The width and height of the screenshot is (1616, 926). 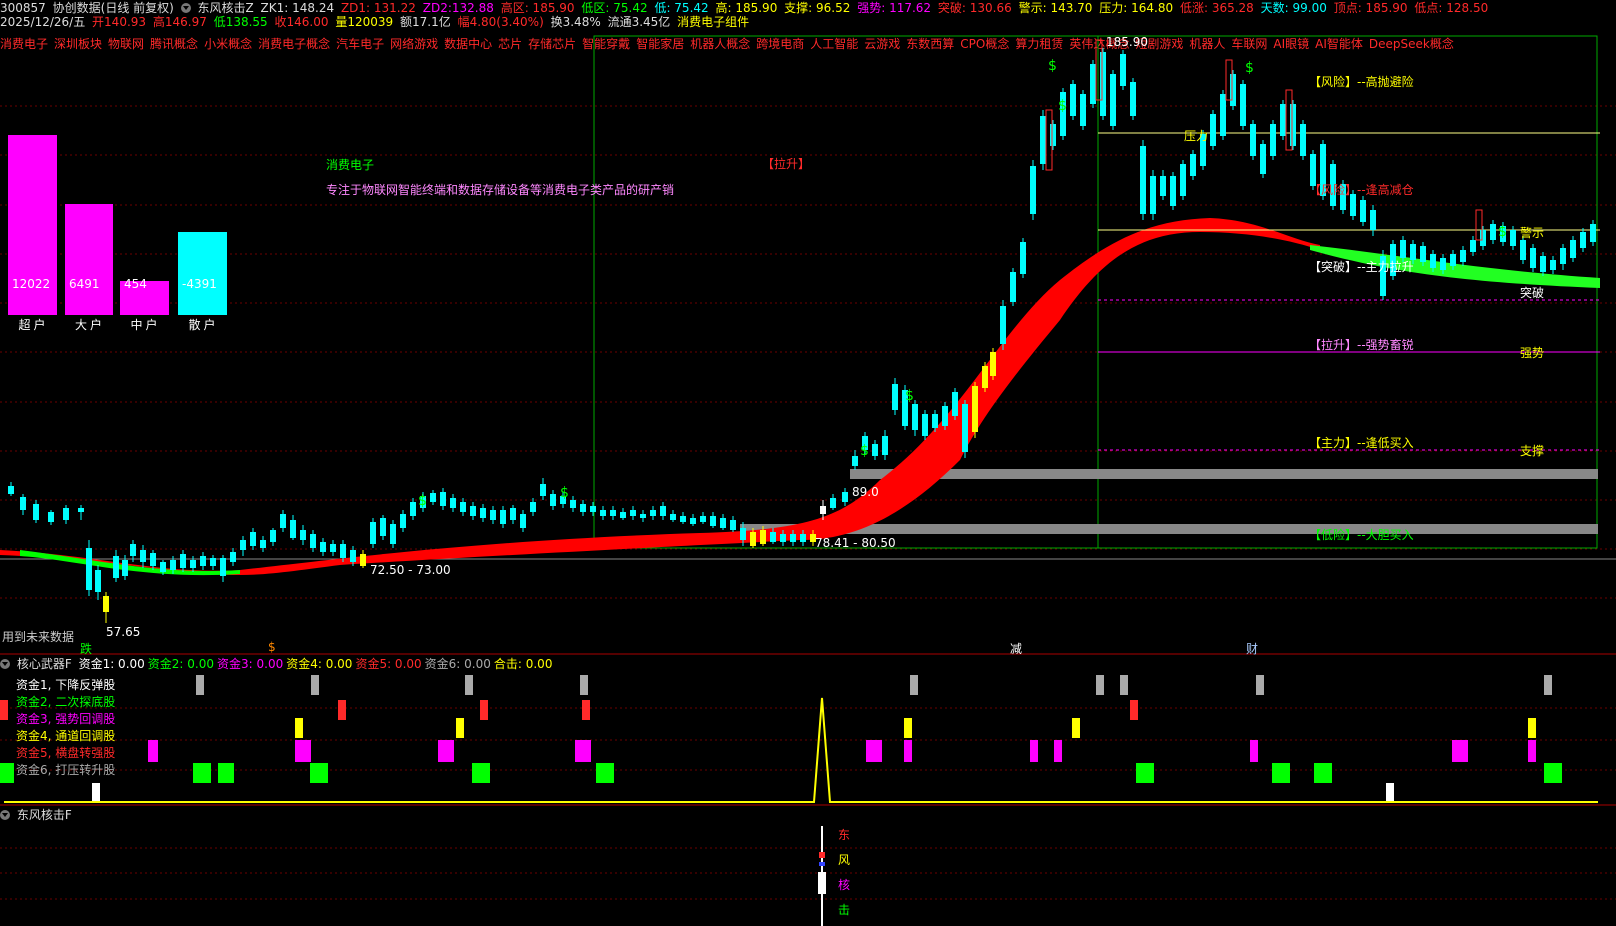 What do you see at coordinates (1127, 42) in the screenshot?
I see `price-high-label: 185.90` at bounding box center [1127, 42].